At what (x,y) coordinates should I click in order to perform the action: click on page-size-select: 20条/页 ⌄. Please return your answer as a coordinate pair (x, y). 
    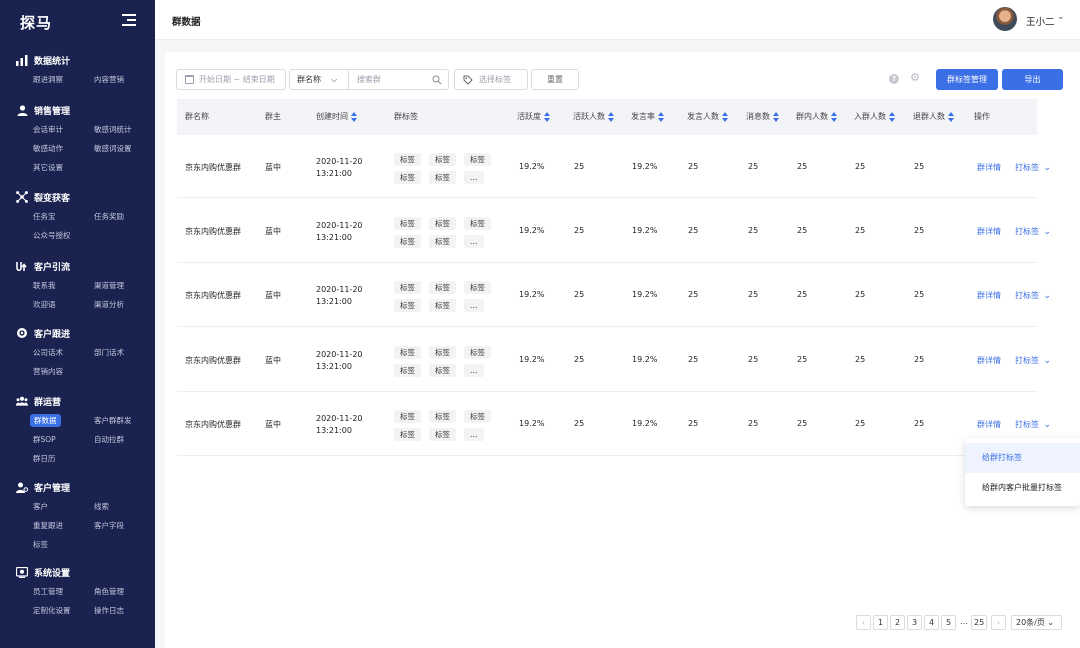
    Looking at the image, I should click on (1036, 622).